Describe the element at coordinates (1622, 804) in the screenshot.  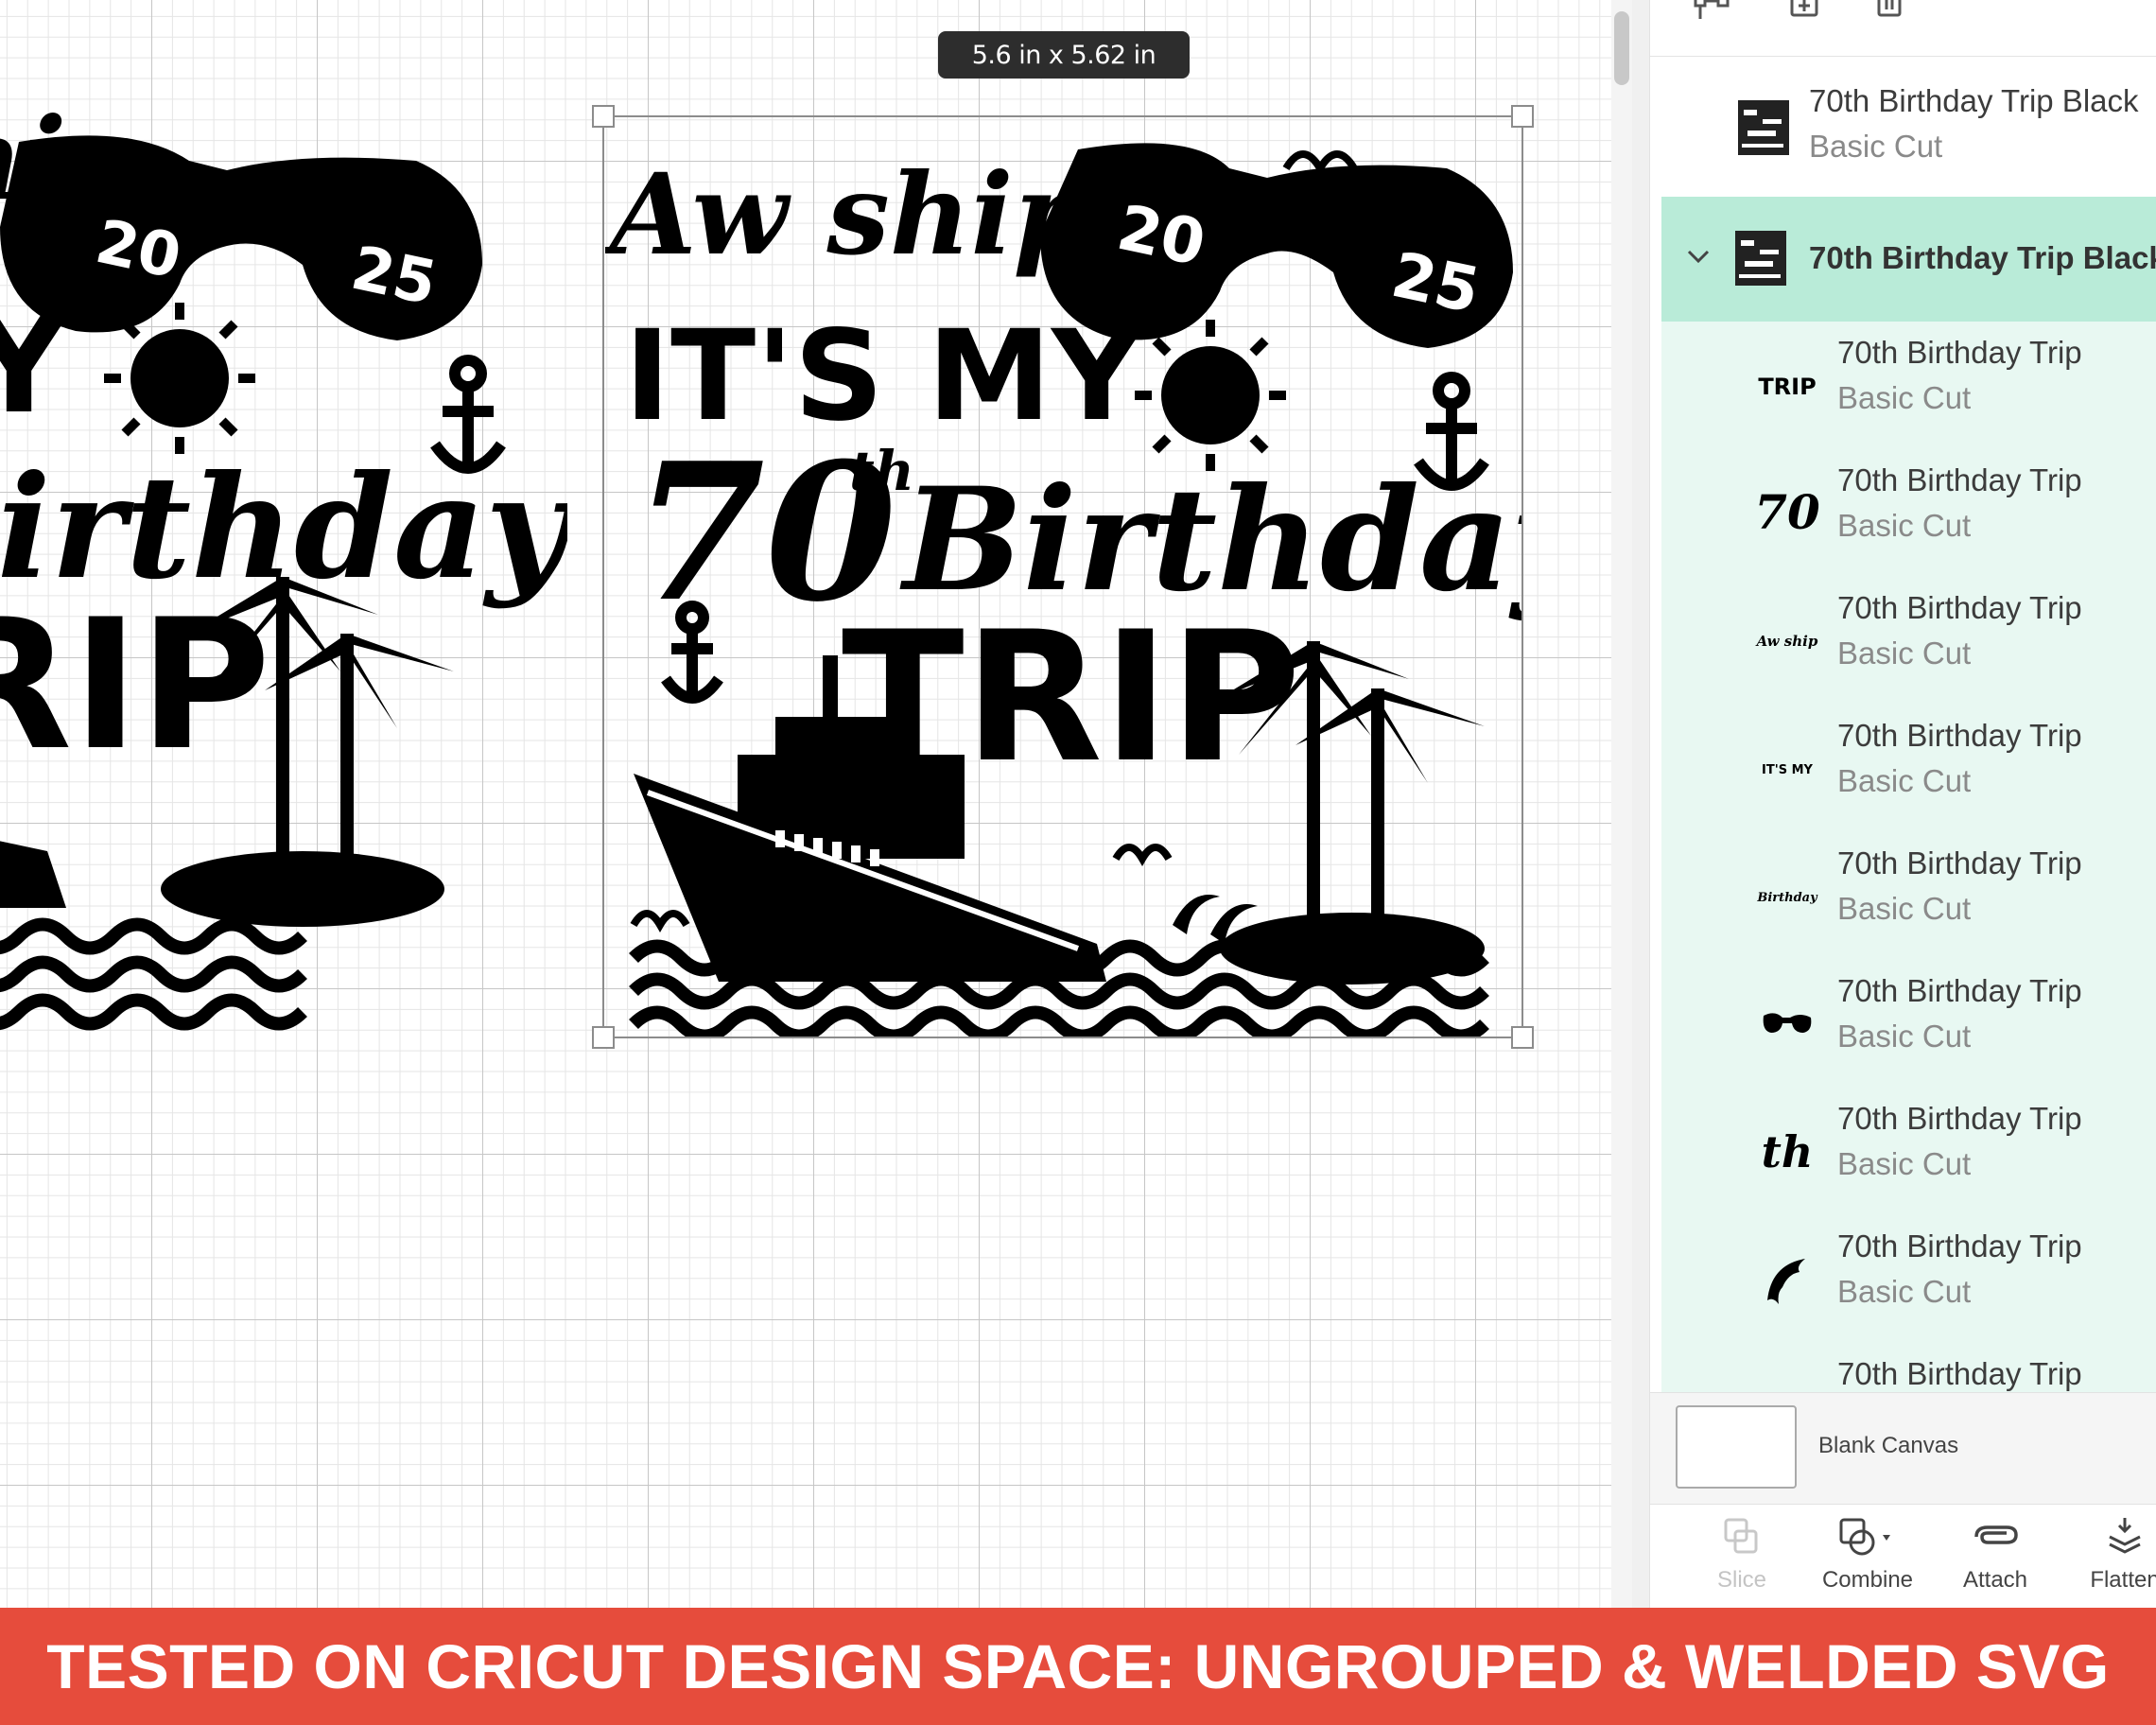
I see `canvas-vertical-scrollbar` at that location.